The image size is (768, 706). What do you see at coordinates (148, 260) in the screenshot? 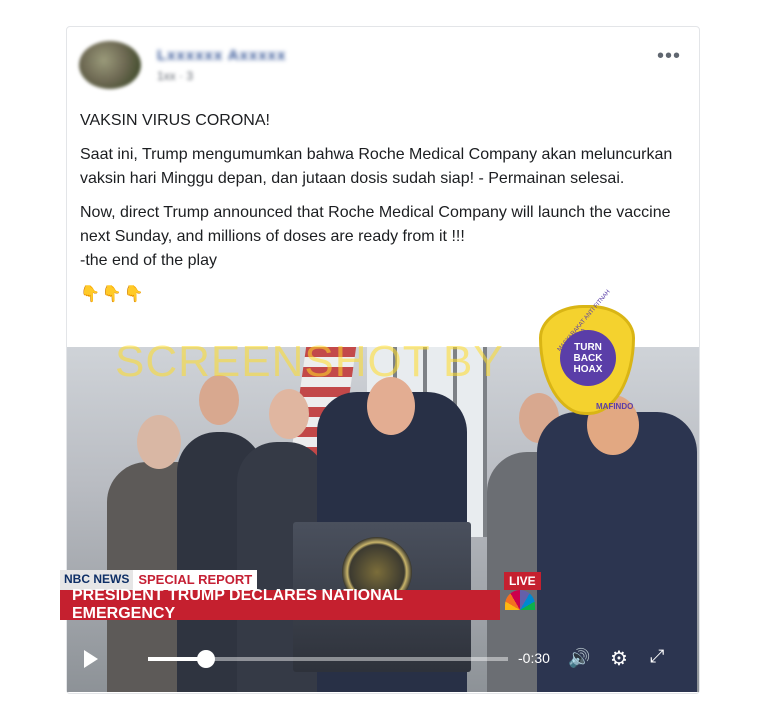
I see `post-paragraph-english-end: -the end of the play` at bounding box center [148, 260].